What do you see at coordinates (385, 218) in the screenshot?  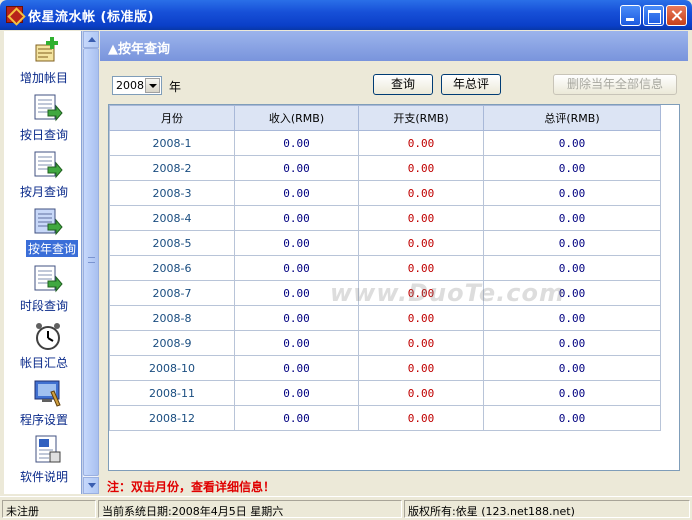 I see `table-row: 2008-4 0.00 0.00 0.00` at bounding box center [385, 218].